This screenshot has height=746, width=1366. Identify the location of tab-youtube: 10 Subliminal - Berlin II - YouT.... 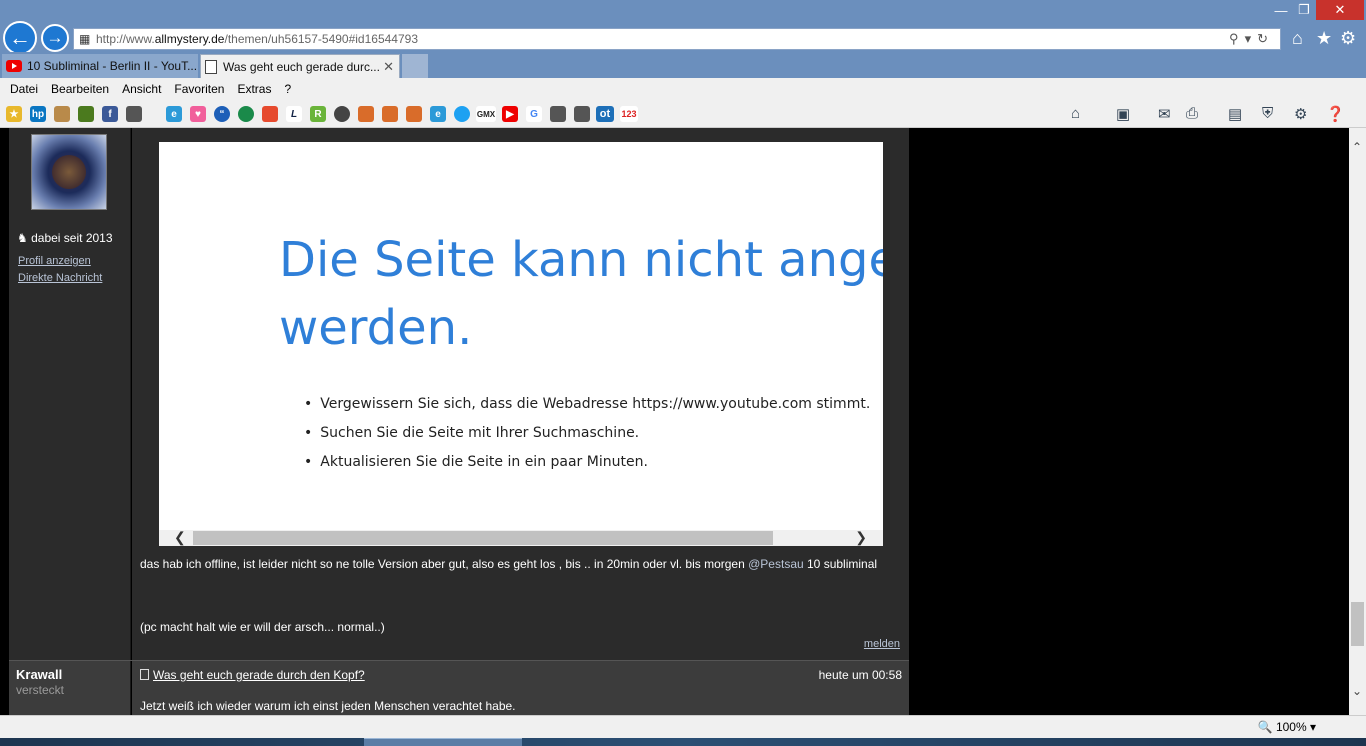
(100, 66).